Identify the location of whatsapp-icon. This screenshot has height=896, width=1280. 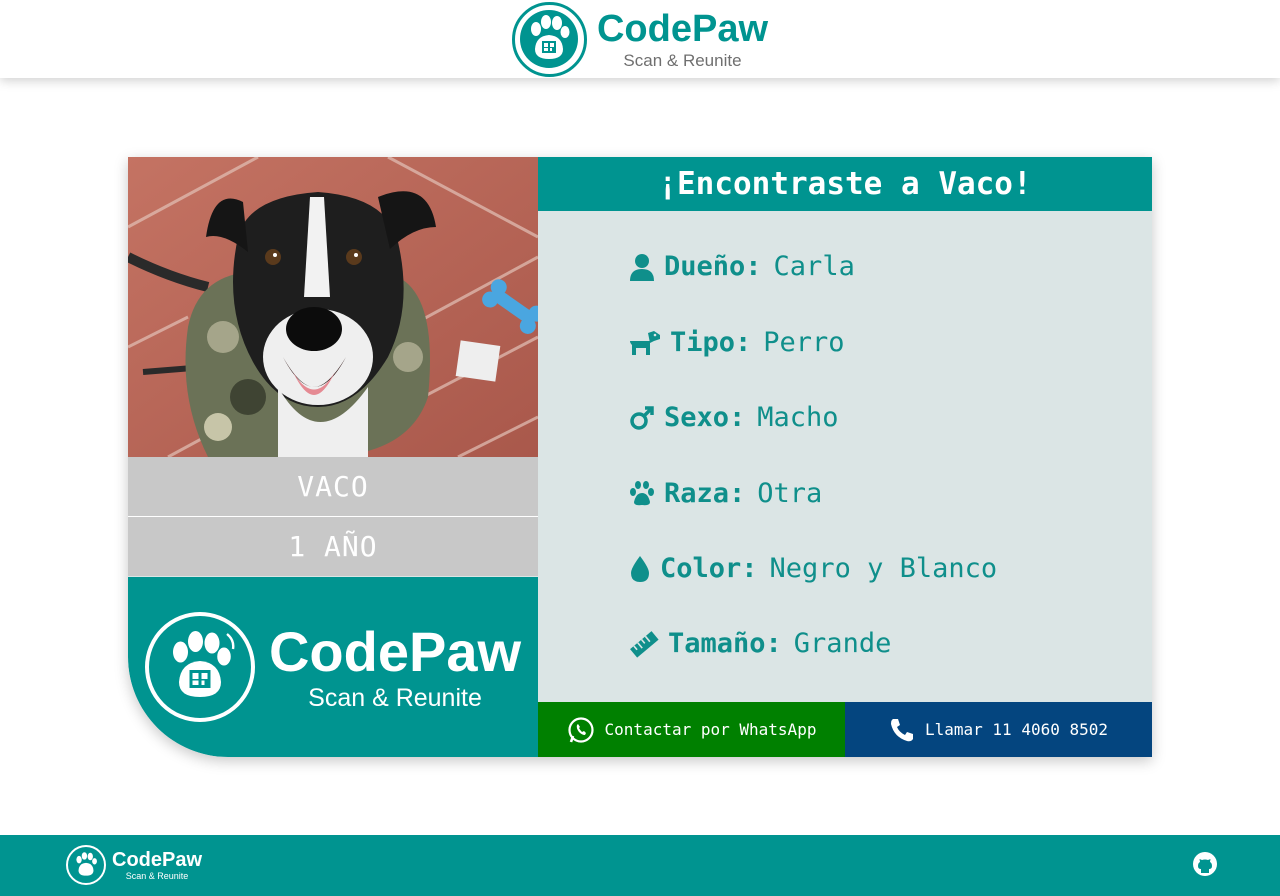
(581, 730).